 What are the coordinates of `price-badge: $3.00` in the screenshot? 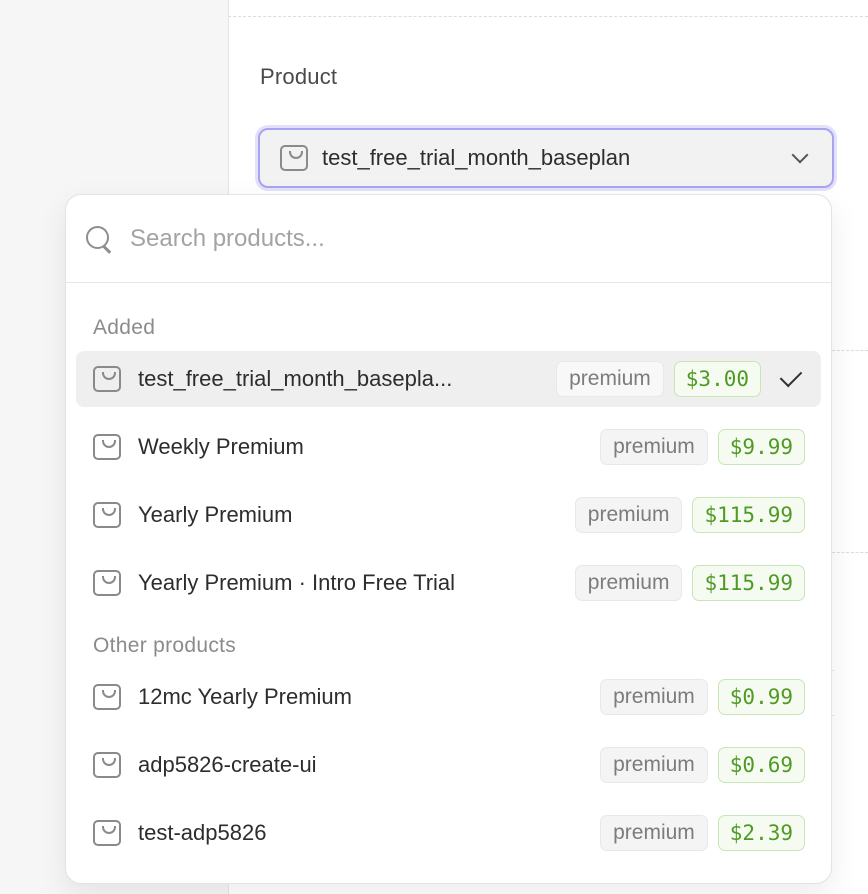 It's located at (717, 379).